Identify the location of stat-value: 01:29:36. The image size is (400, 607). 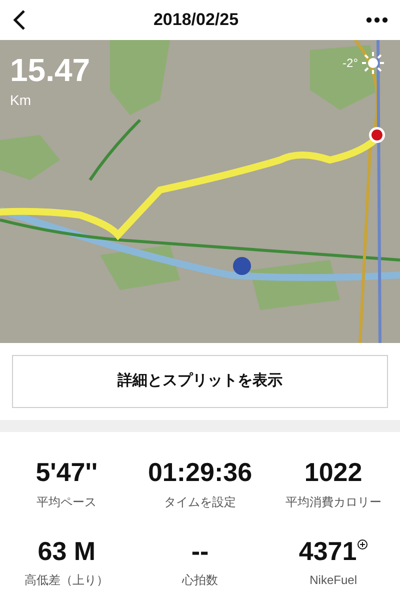
(200, 472).